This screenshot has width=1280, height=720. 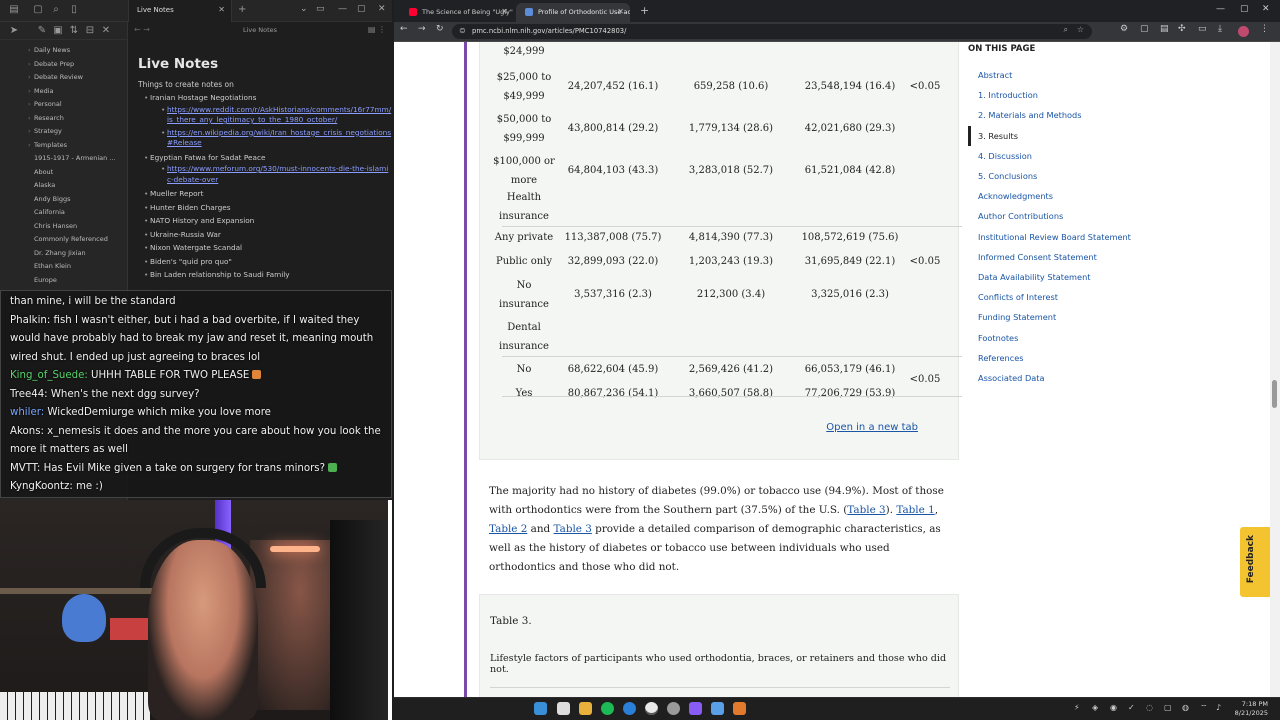 What do you see at coordinates (49, 375) in the screenshot?
I see `chat-username: King_of_Suede:` at bounding box center [49, 375].